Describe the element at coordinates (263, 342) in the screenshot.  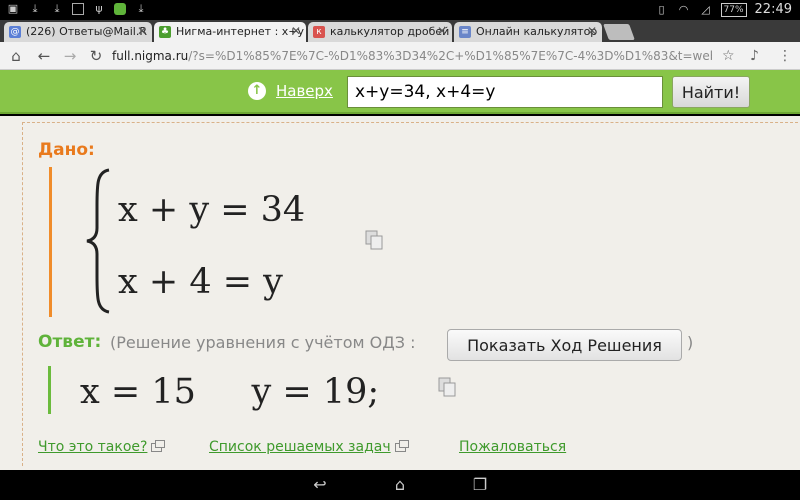
I see `answer-note: (Решение уравнения с учётом ОДЗ :` at that location.